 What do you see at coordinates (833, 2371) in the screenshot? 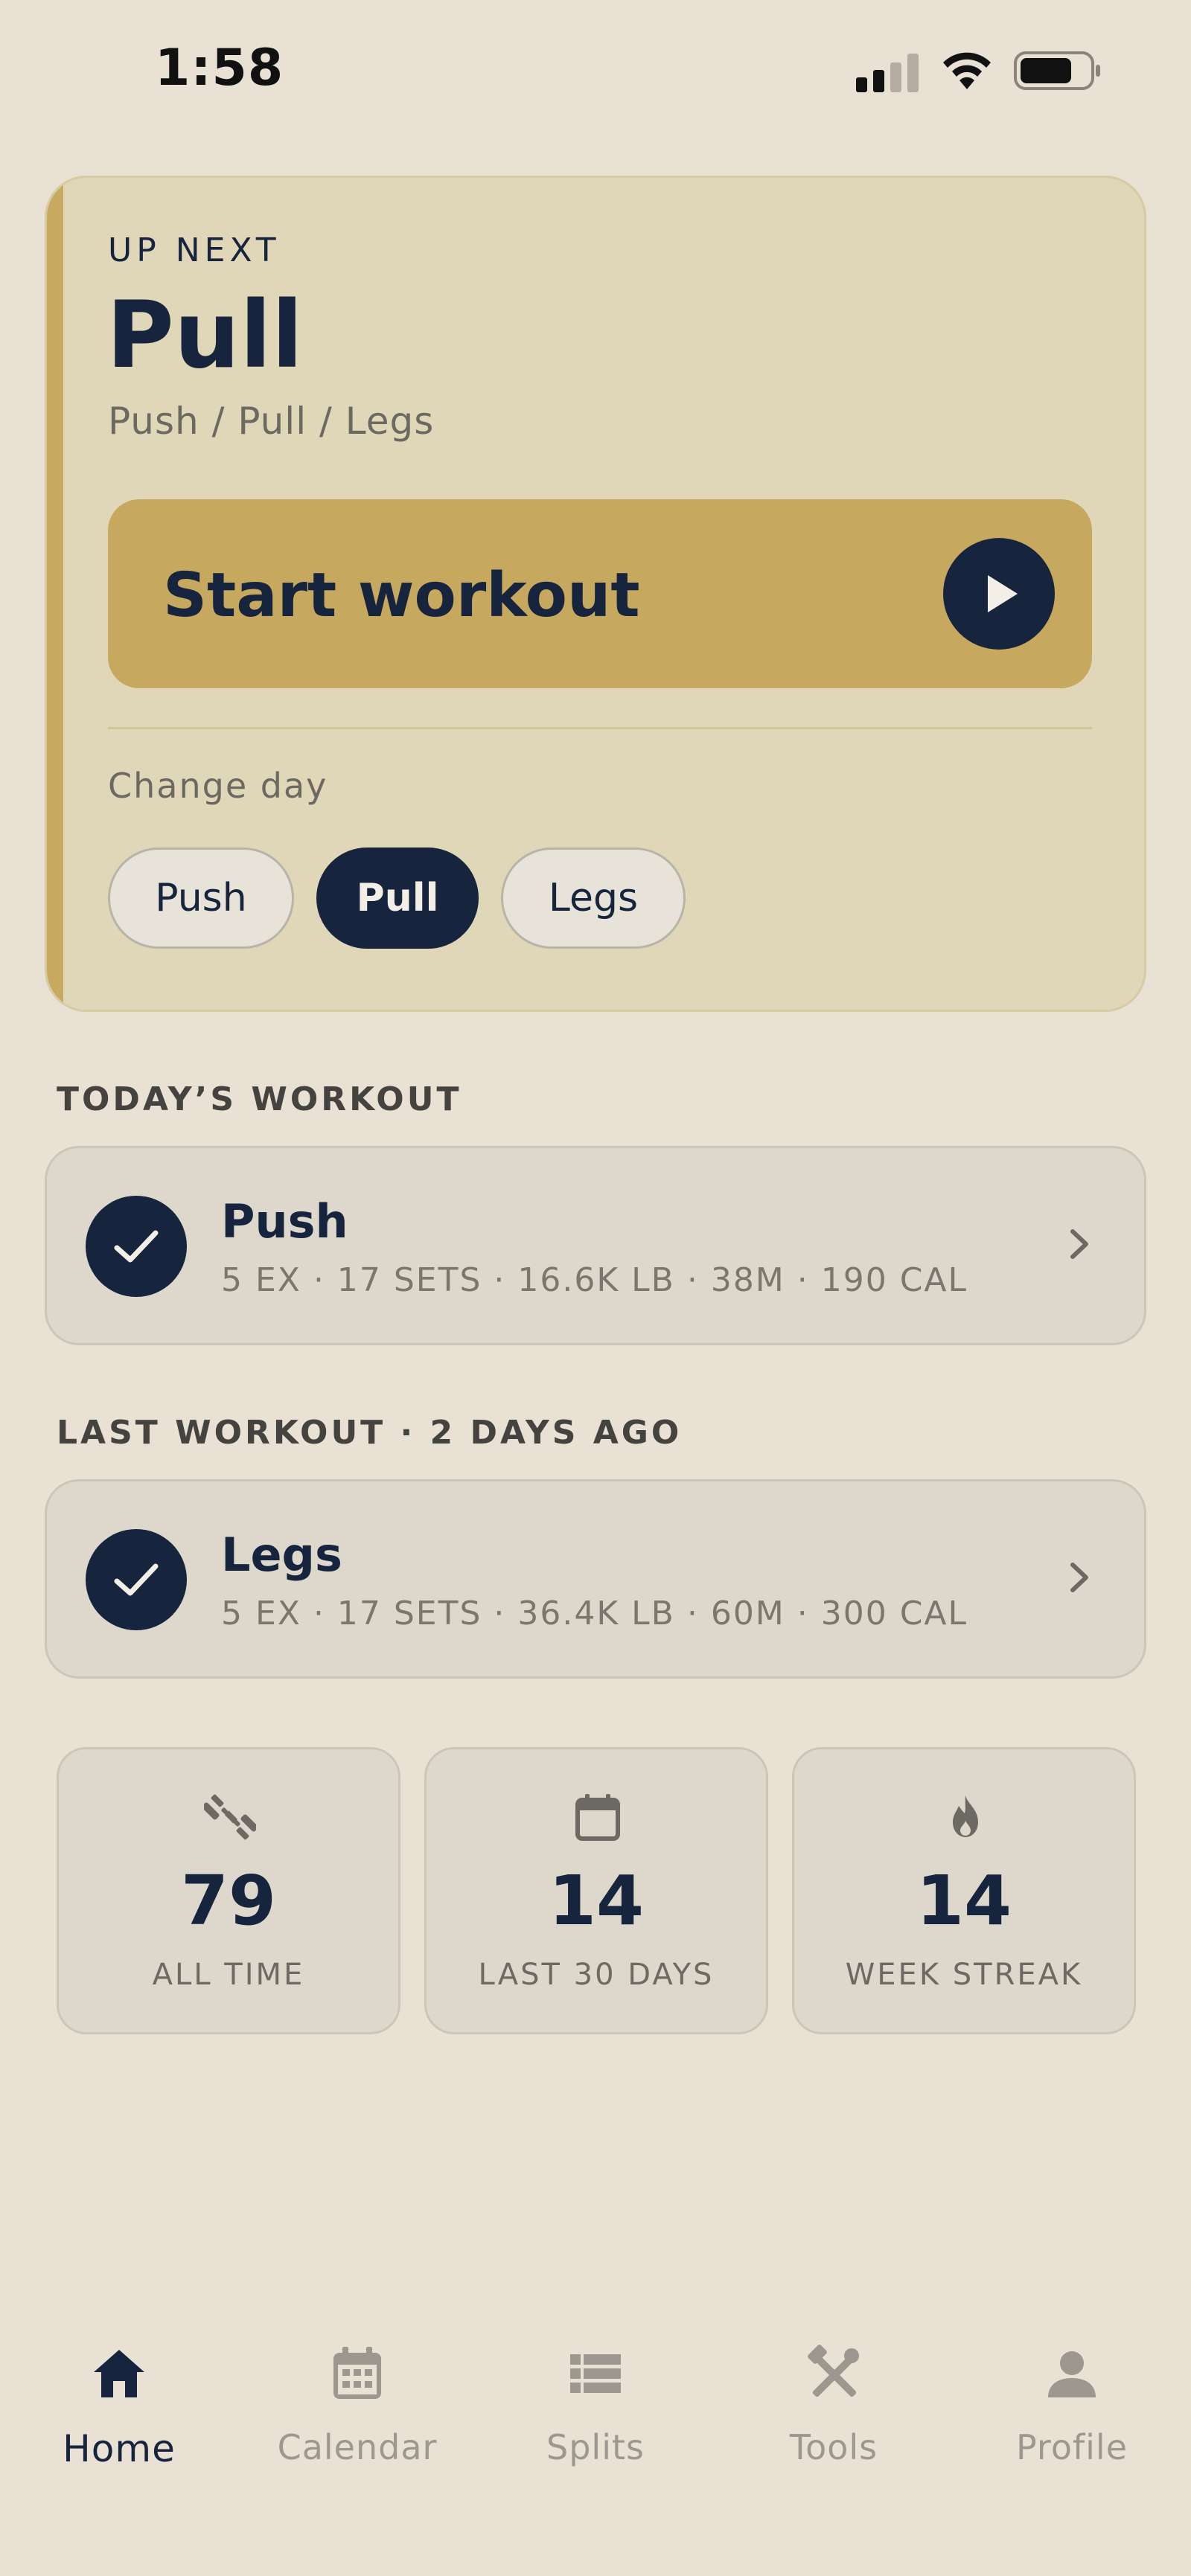
I see `tools-icon` at bounding box center [833, 2371].